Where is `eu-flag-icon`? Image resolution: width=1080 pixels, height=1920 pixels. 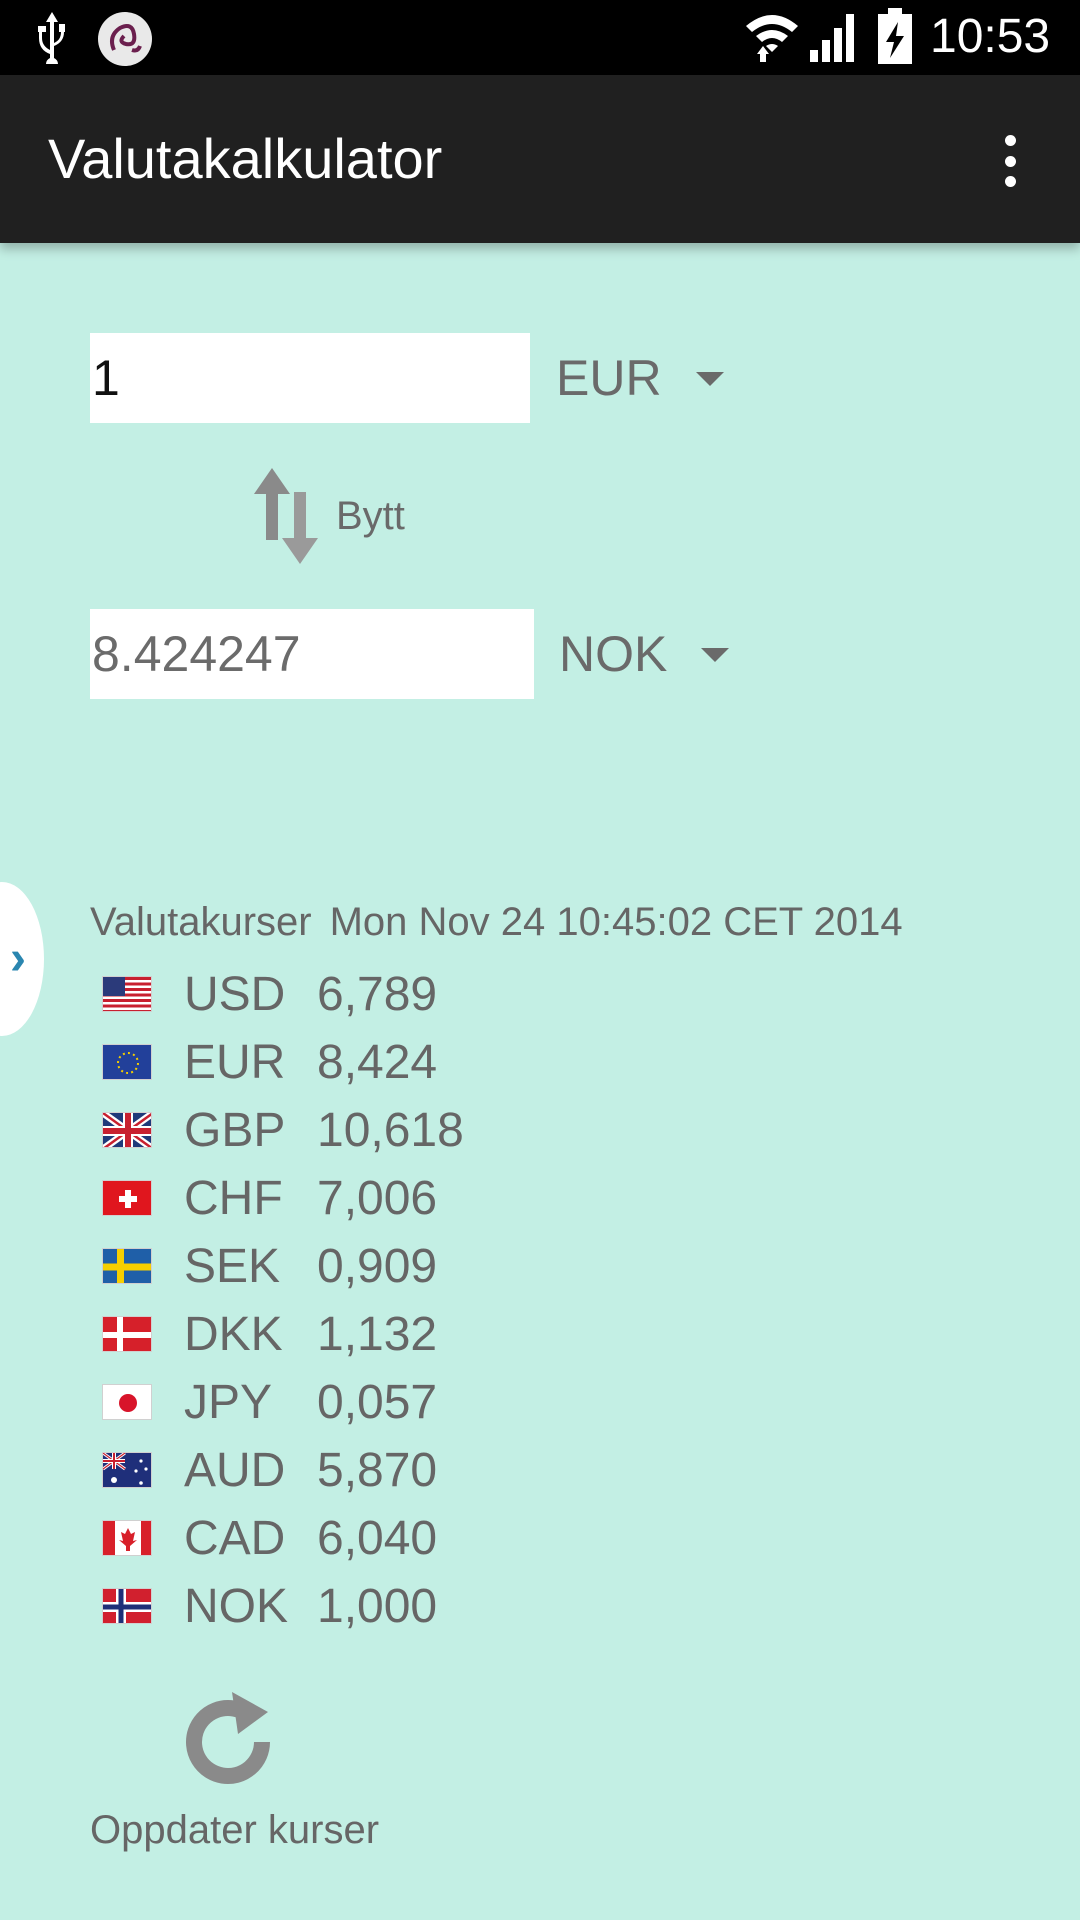
eu-flag-icon is located at coordinates (127, 1062).